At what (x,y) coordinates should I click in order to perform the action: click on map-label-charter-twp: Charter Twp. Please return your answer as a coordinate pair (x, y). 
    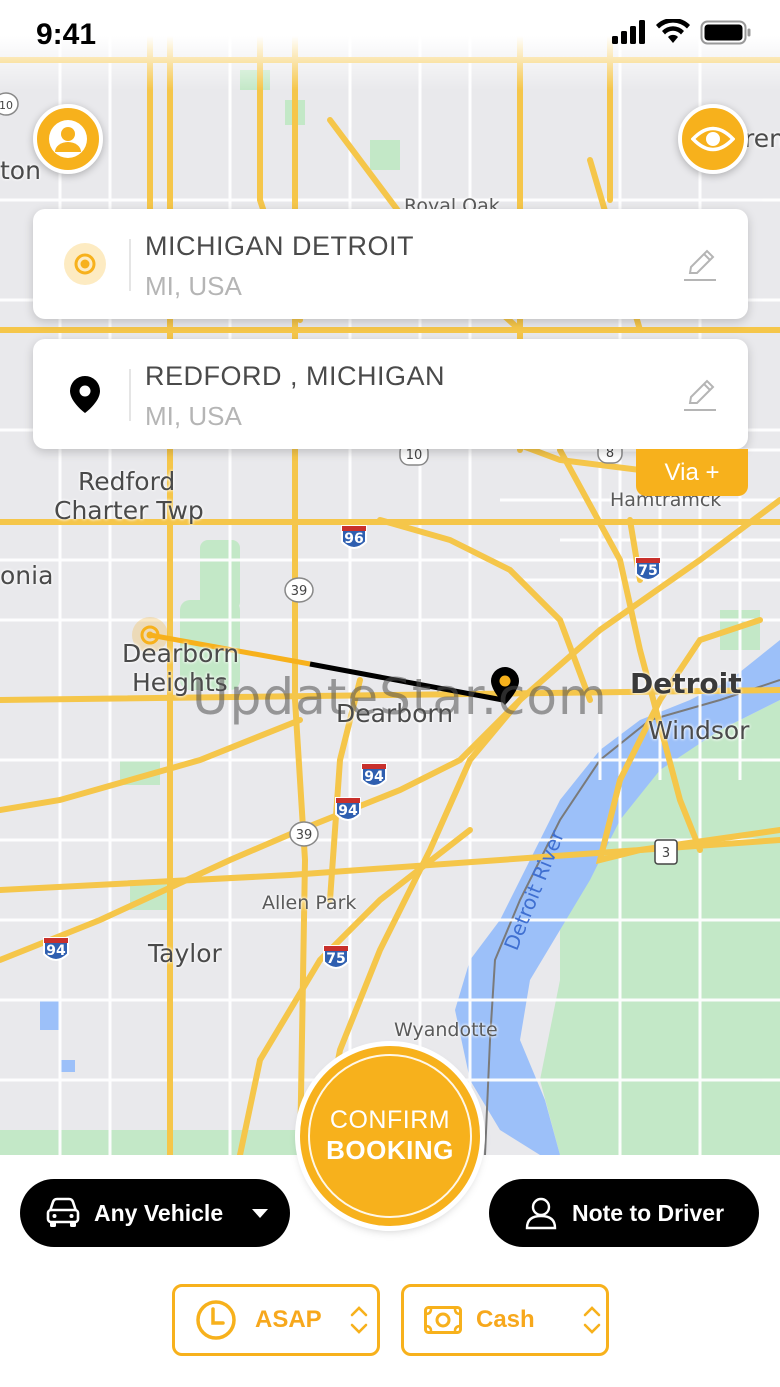
    Looking at the image, I should click on (129, 510).